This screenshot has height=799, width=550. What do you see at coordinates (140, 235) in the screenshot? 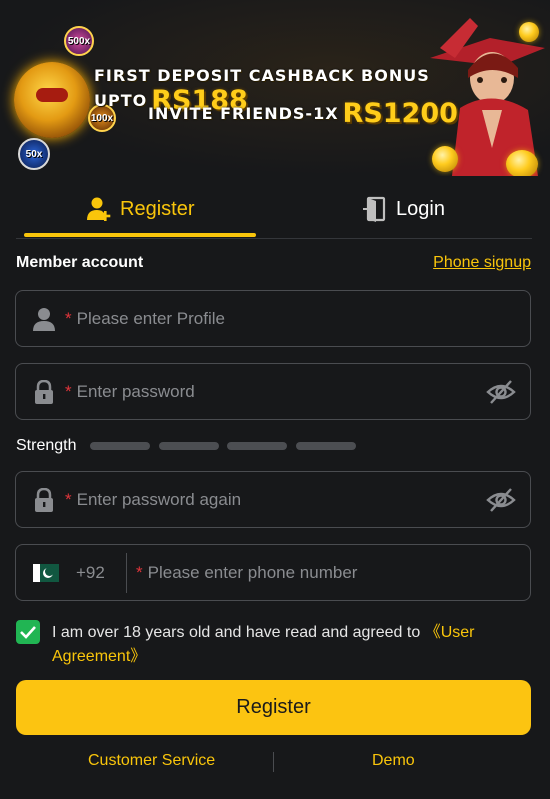
I see `active-tab-indicator` at bounding box center [140, 235].